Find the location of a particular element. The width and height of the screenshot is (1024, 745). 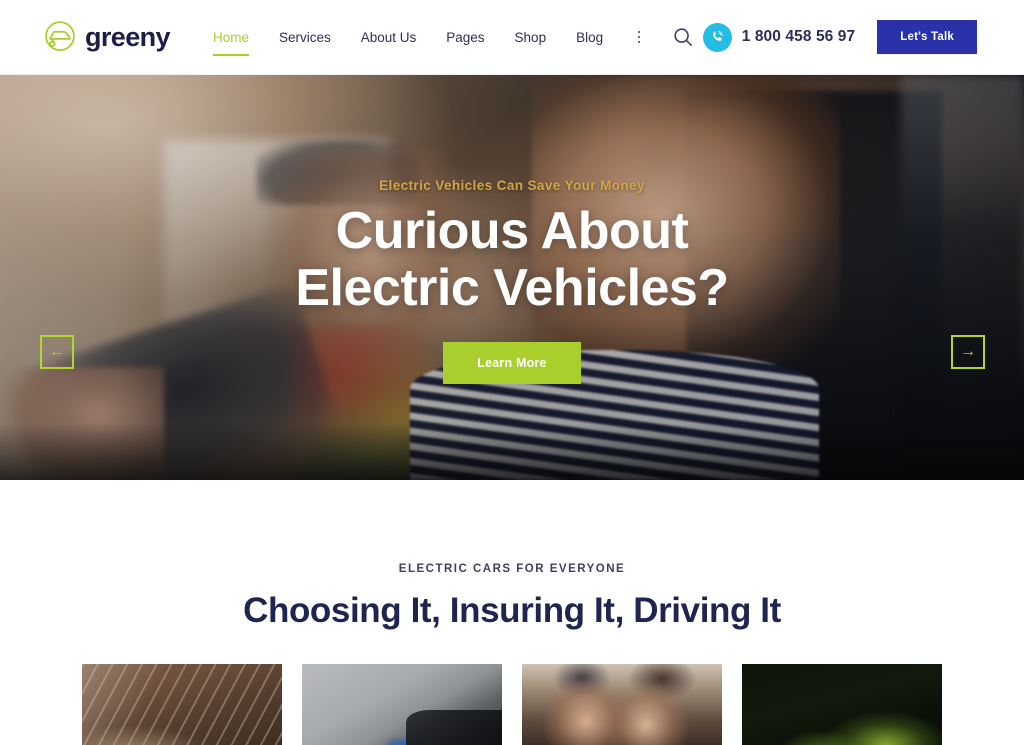

phone-number: 1 800 458 56 97 is located at coordinates (799, 37).